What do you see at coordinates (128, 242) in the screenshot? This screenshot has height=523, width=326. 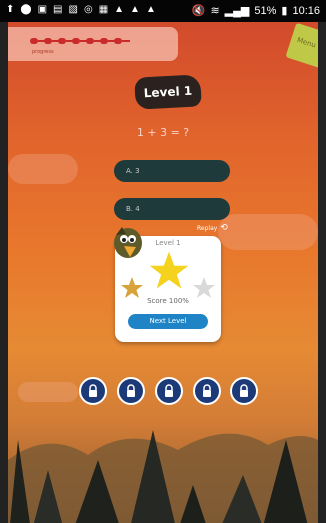 I see `bird-mascot-icon` at bounding box center [128, 242].